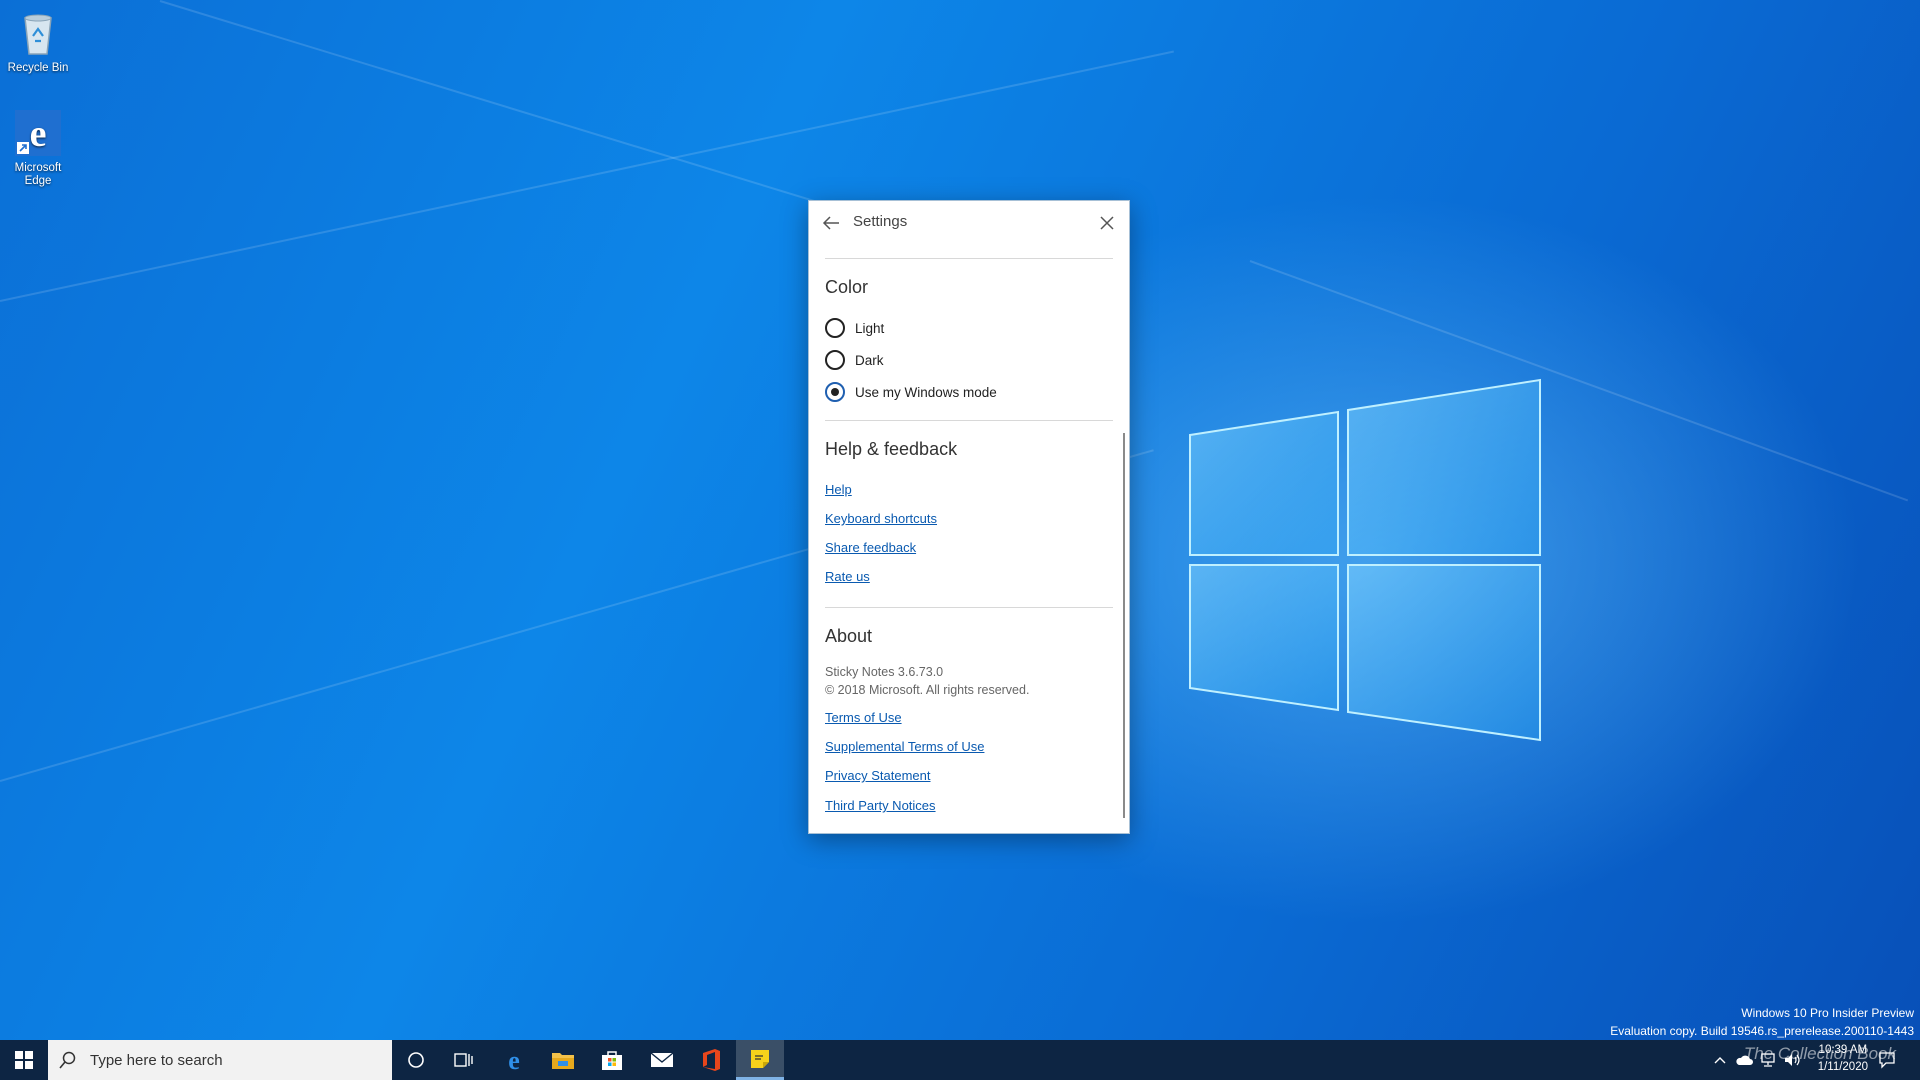 This screenshot has width=1920, height=1080. What do you see at coordinates (878, 775) in the screenshot?
I see `privacy-statement-link: Privacy Statement` at bounding box center [878, 775].